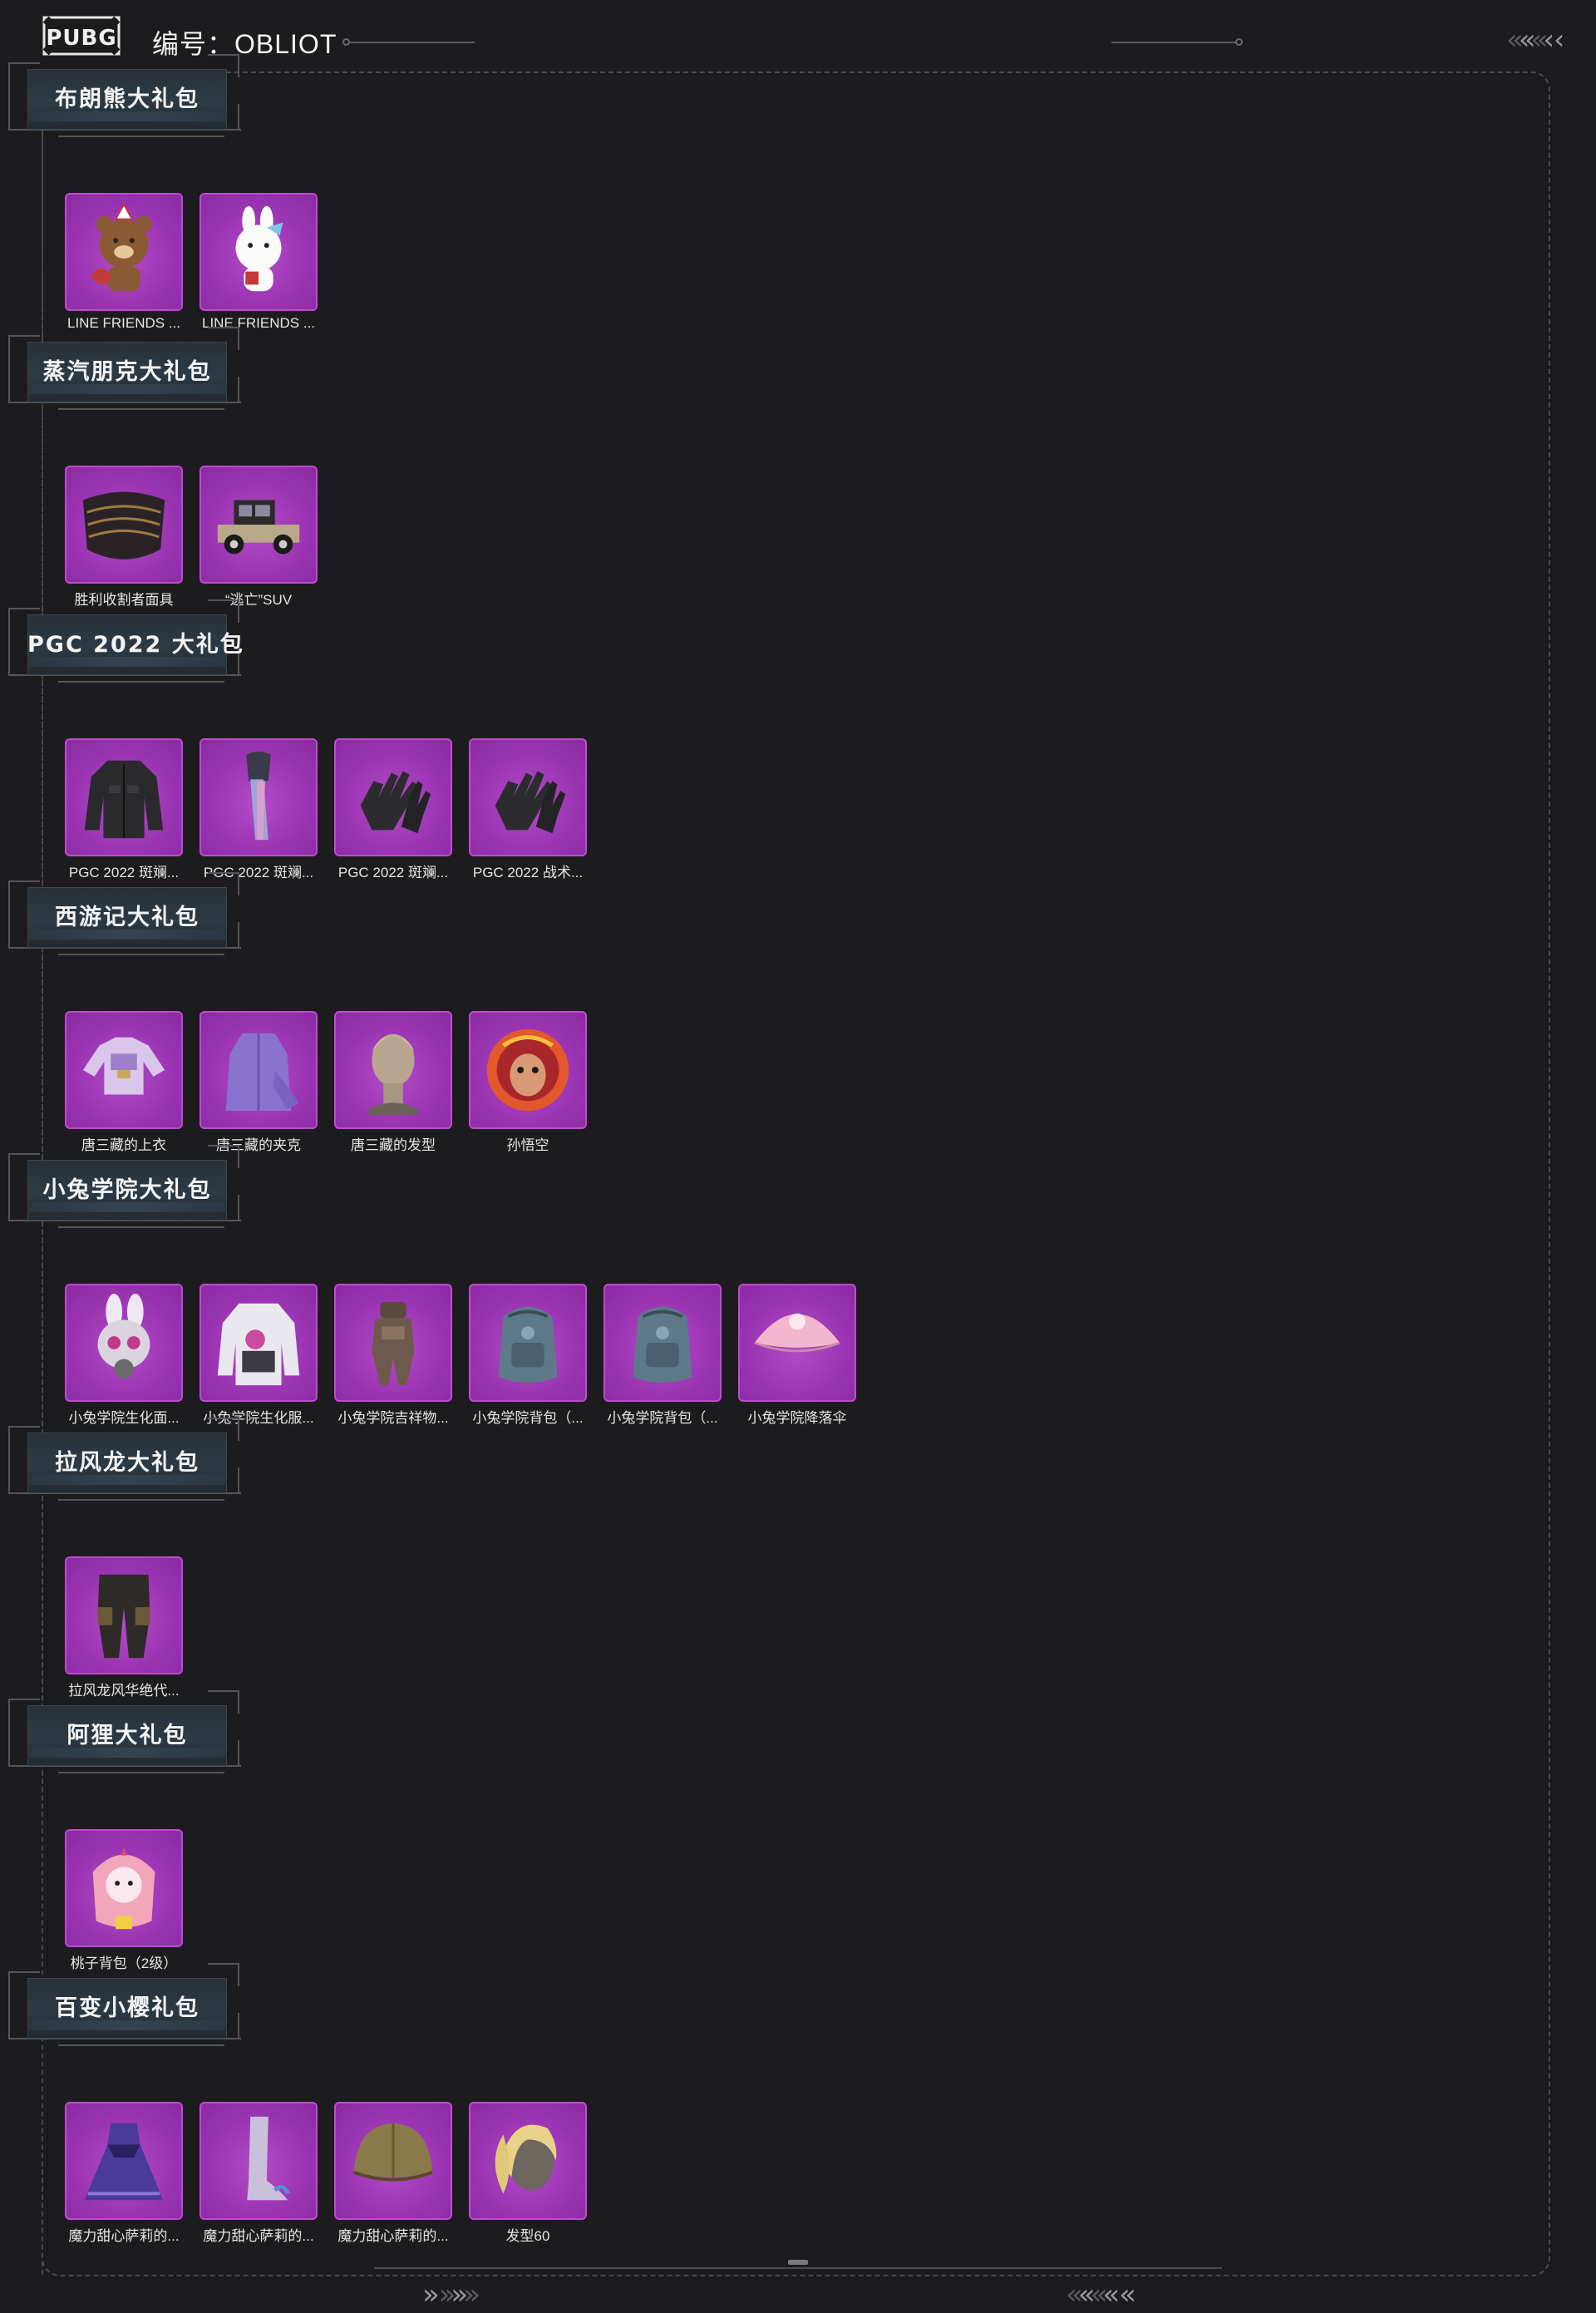  Describe the element at coordinates (127, 1463) in the screenshot. I see `section-title: 拉风龙大礼包` at that location.